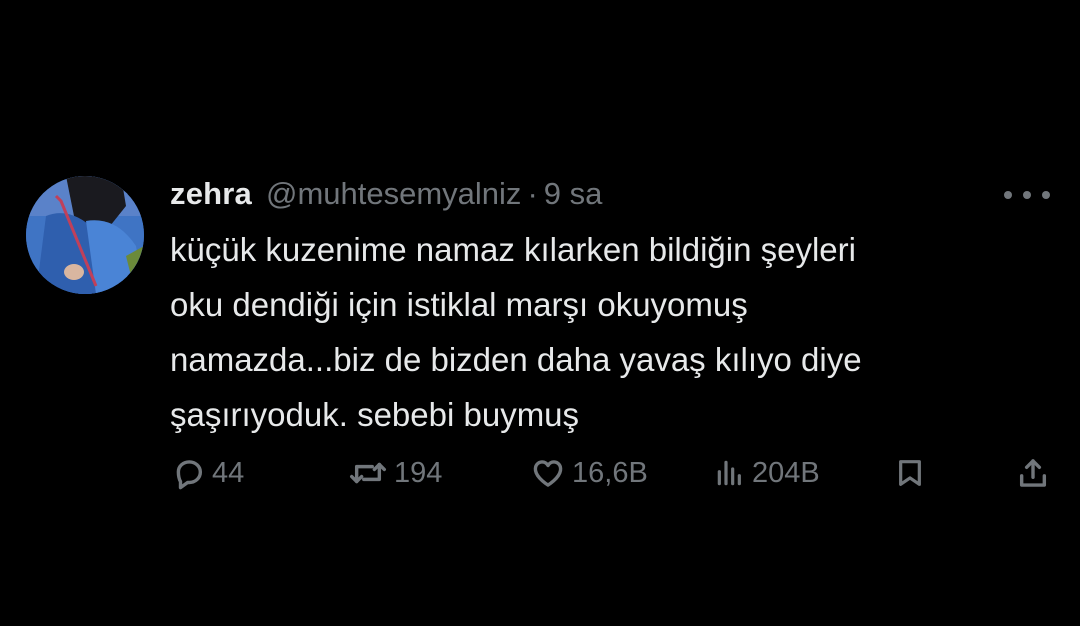 The image size is (1080, 626). What do you see at coordinates (375, 414) in the screenshot?
I see `tweet-text-line: şaşırıyoduk. sebebi buymuş` at bounding box center [375, 414].